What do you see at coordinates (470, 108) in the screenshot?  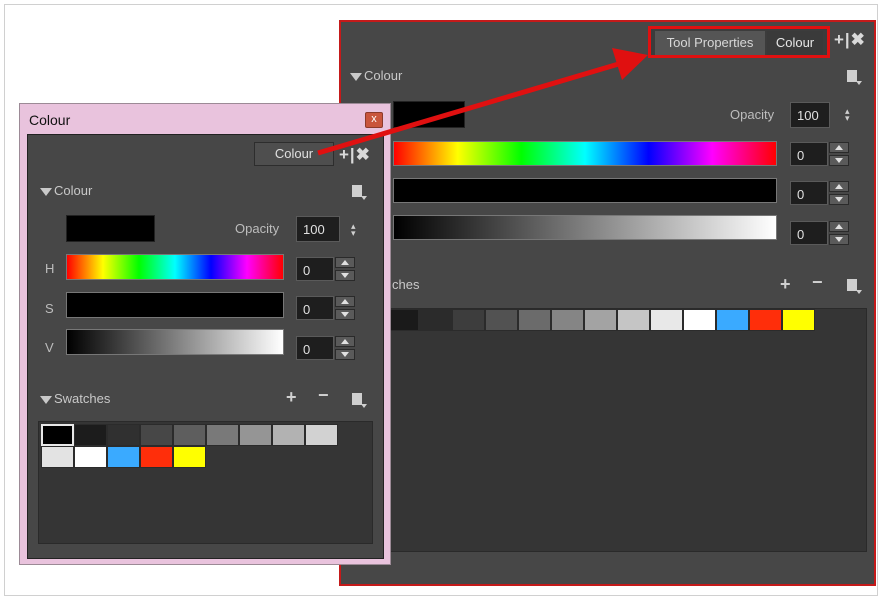 I see `arrow-shaft` at bounding box center [470, 108].